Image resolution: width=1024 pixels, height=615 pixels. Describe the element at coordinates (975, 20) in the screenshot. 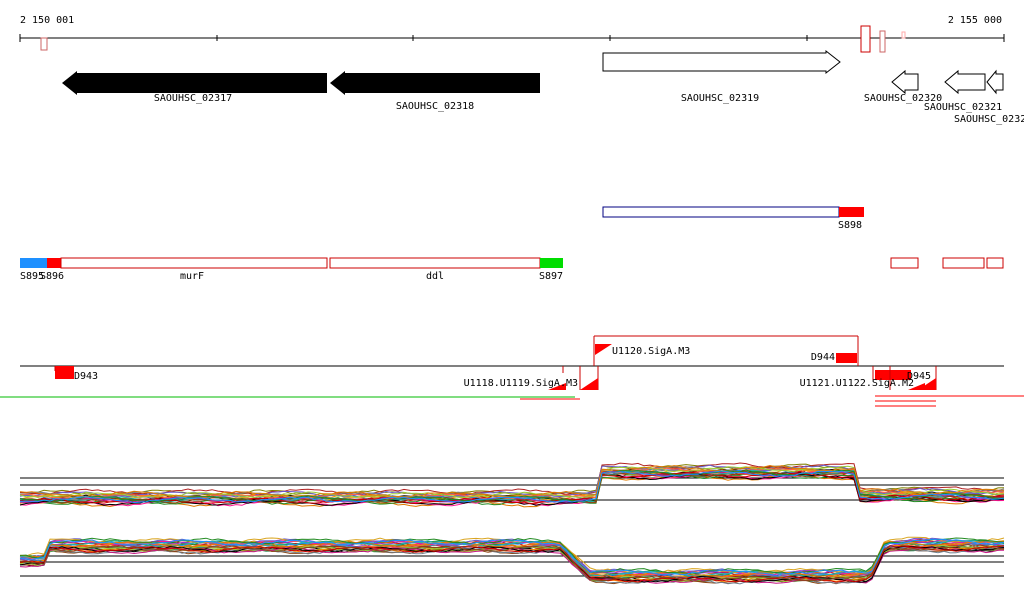

I see `ruler-end-label: 2 155 000` at that location.